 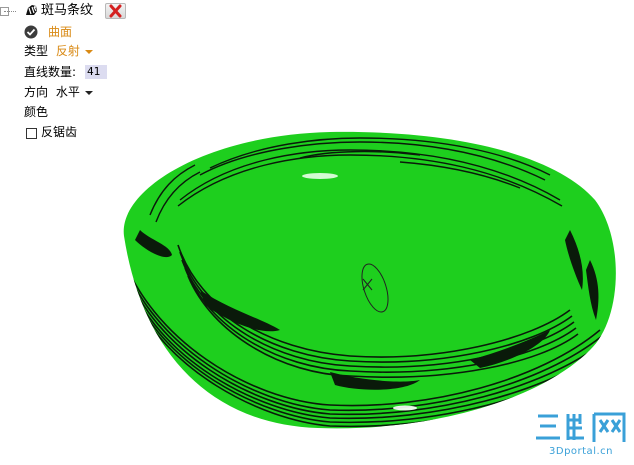 I want to click on site-logo, so click(x=581, y=427).